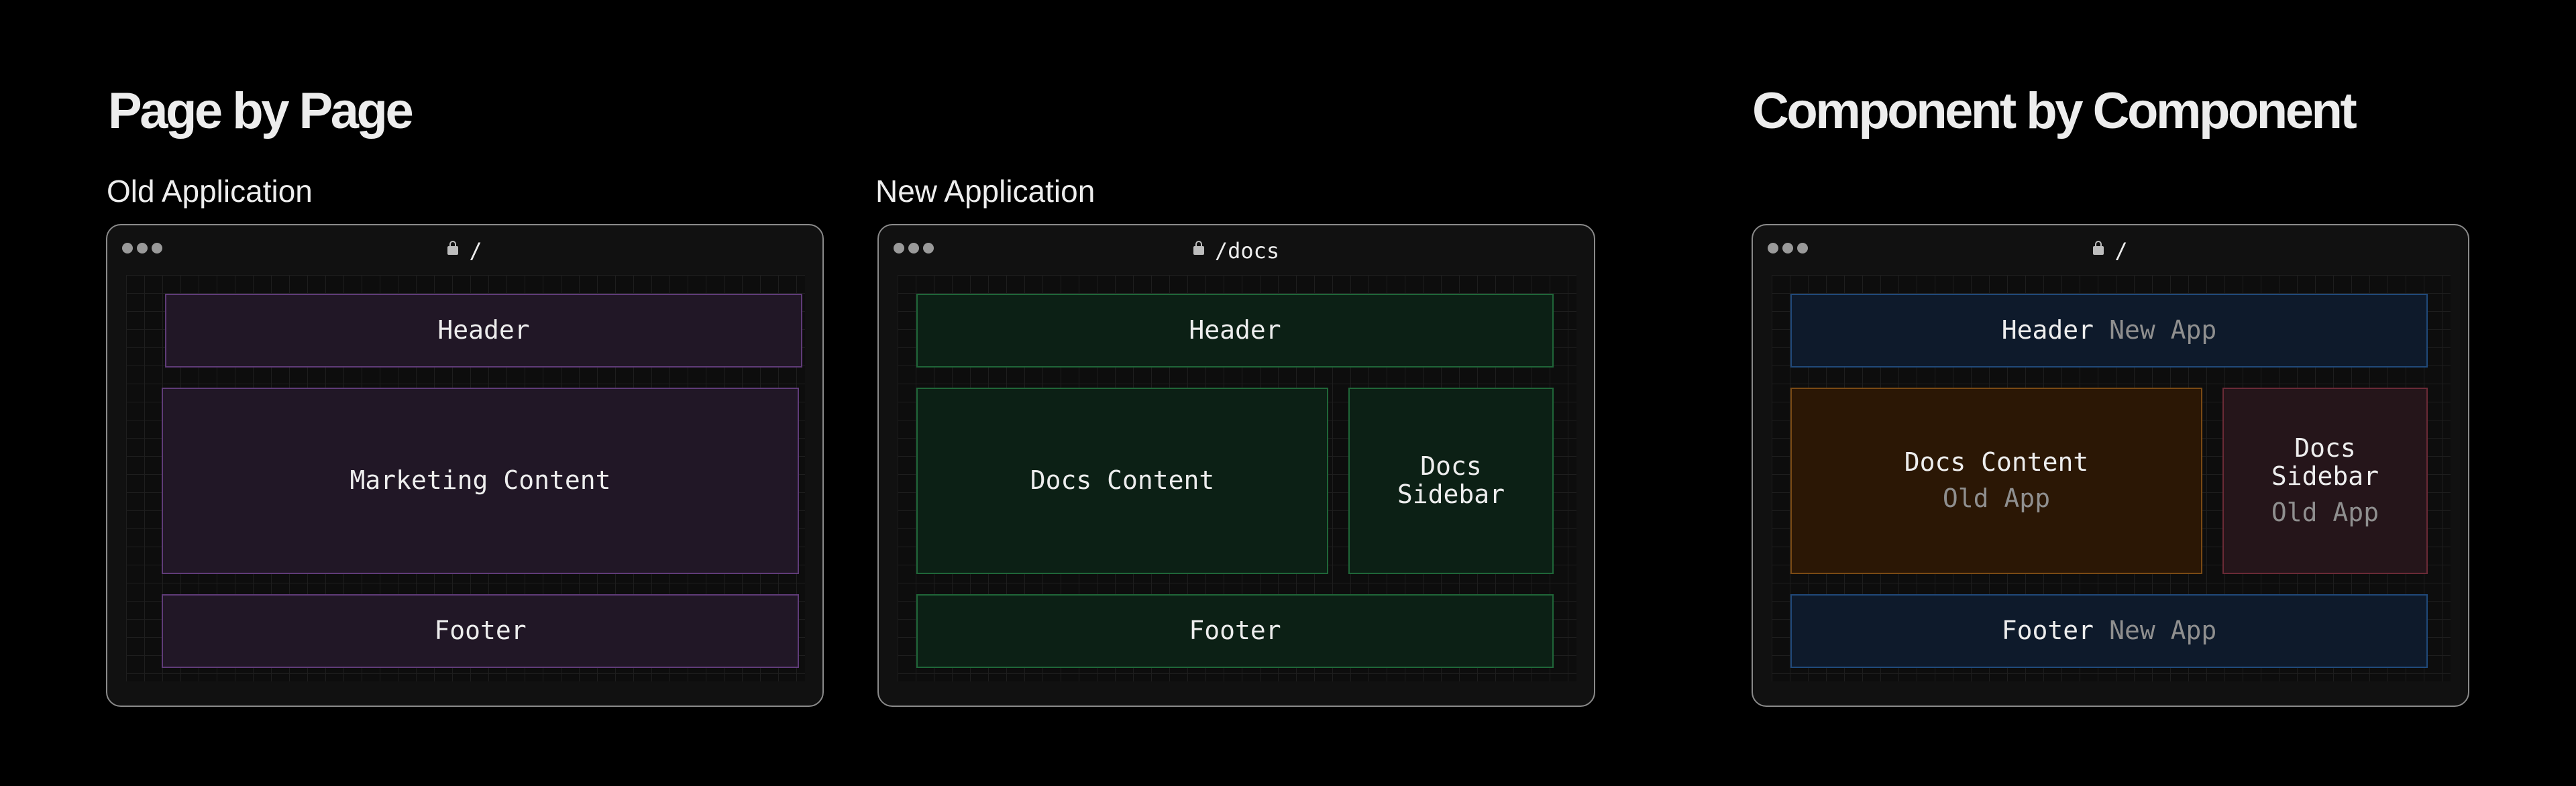 This screenshot has height=786, width=2576. I want to click on header-app-note: New App, so click(2163, 330).